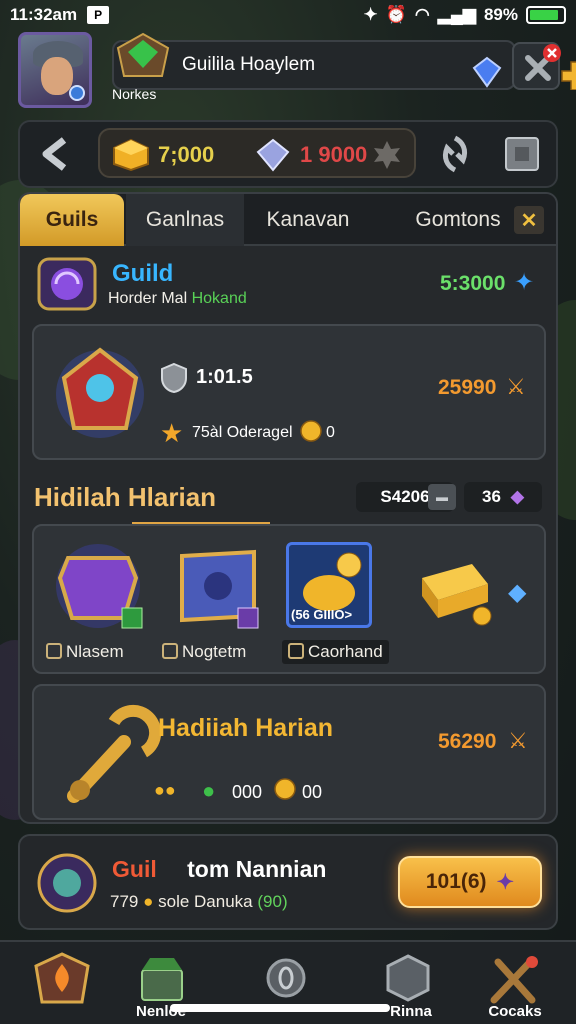 The width and height of the screenshot is (576, 1024). Describe the element at coordinates (515, 1011) in the screenshot. I see `nav-label: Cocaks` at that location.